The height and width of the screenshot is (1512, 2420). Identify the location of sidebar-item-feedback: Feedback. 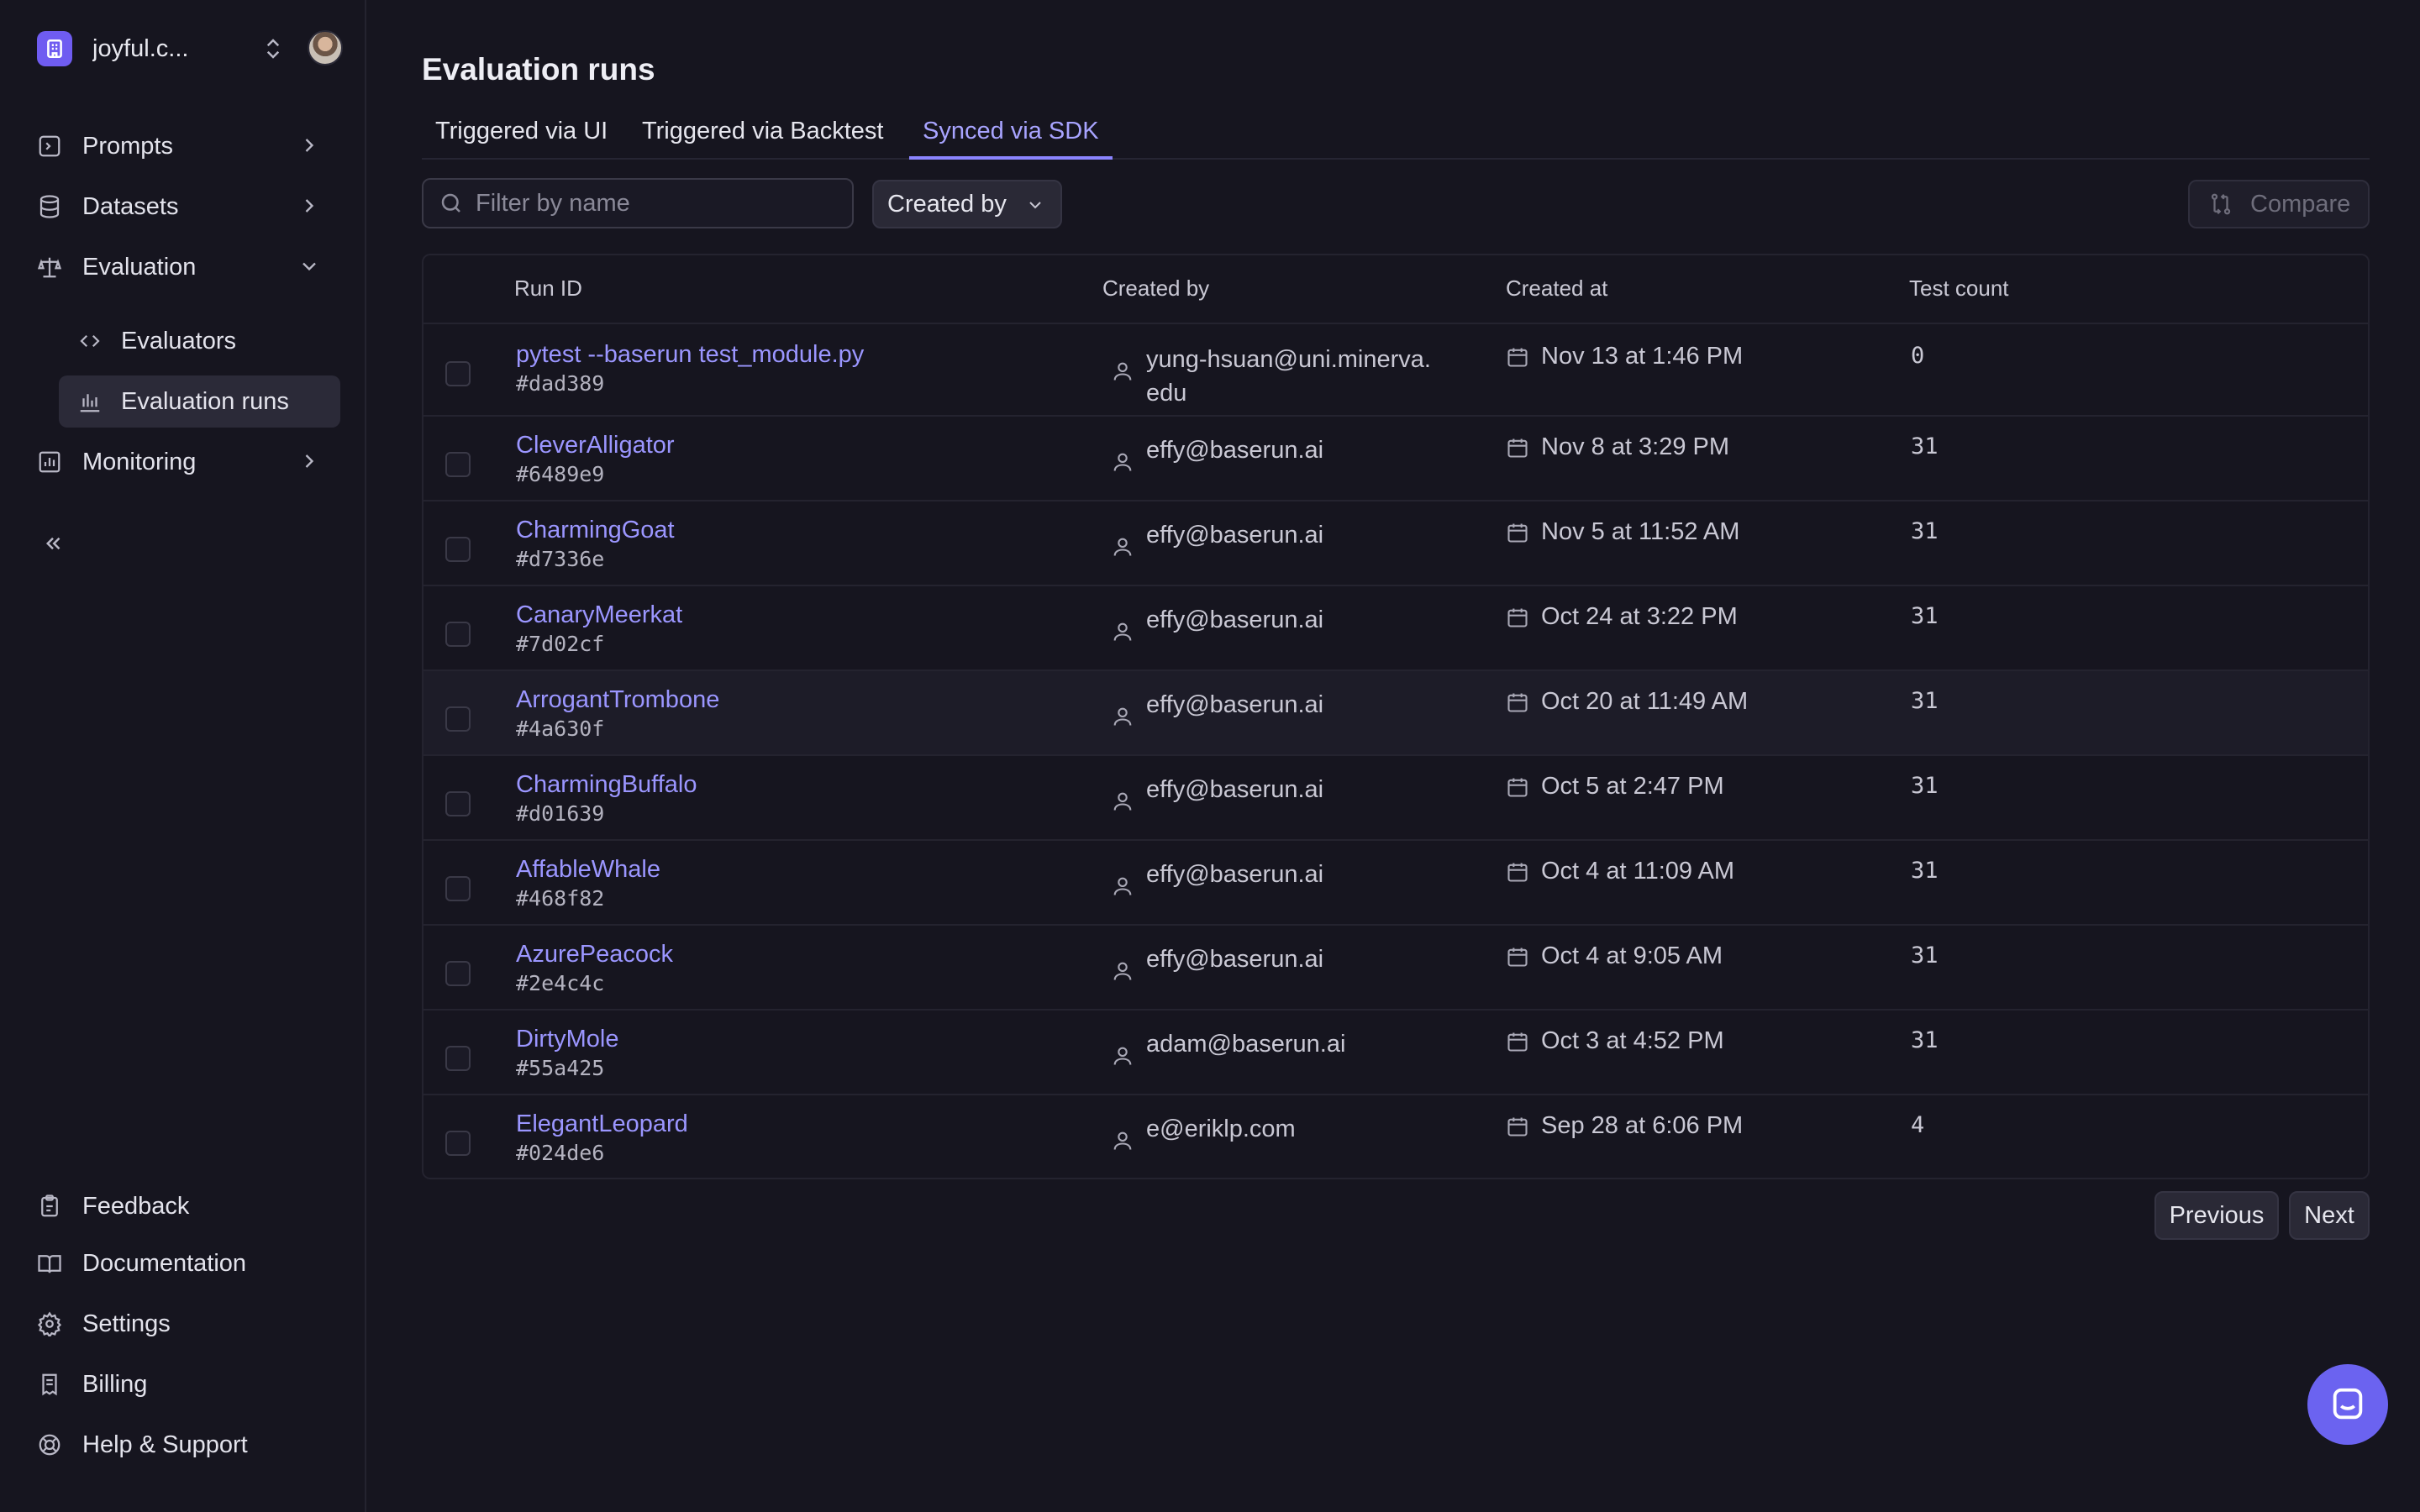
(188, 1206).